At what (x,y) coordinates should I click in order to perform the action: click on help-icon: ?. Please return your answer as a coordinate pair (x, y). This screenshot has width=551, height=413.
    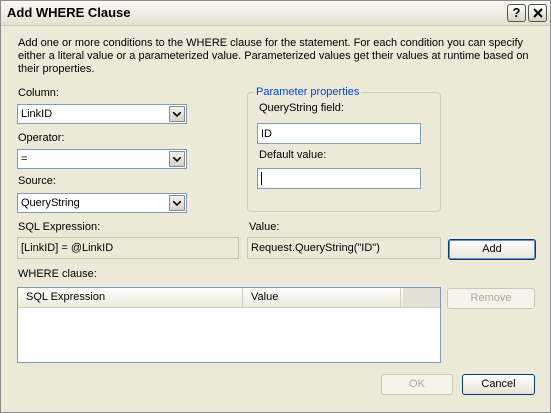
    Looking at the image, I should click on (516, 12).